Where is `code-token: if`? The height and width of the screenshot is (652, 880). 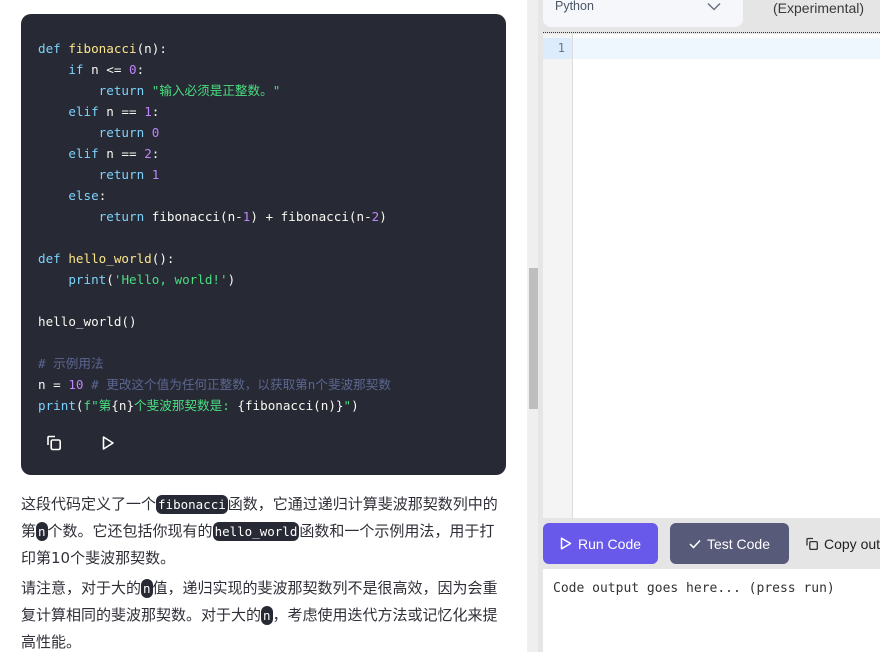 code-token: if is located at coordinates (76, 69).